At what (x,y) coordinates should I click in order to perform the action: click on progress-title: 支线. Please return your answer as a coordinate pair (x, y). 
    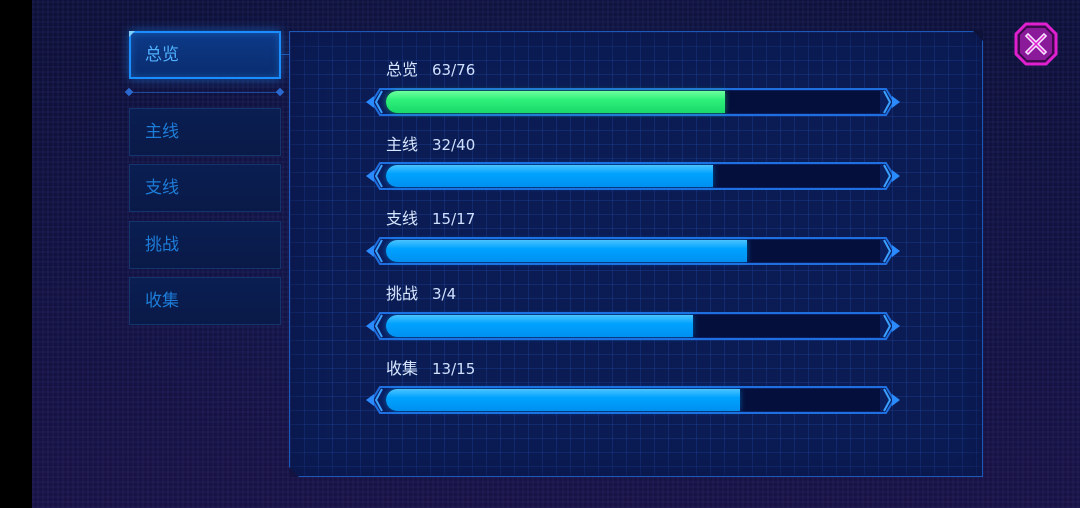
    Looking at the image, I should click on (402, 218).